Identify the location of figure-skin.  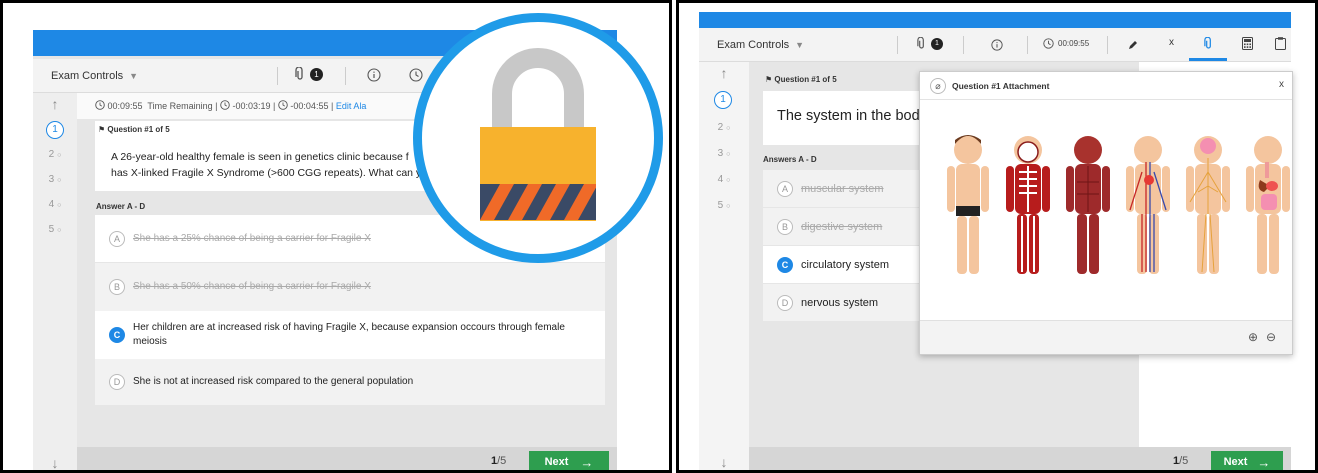
(968, 204).